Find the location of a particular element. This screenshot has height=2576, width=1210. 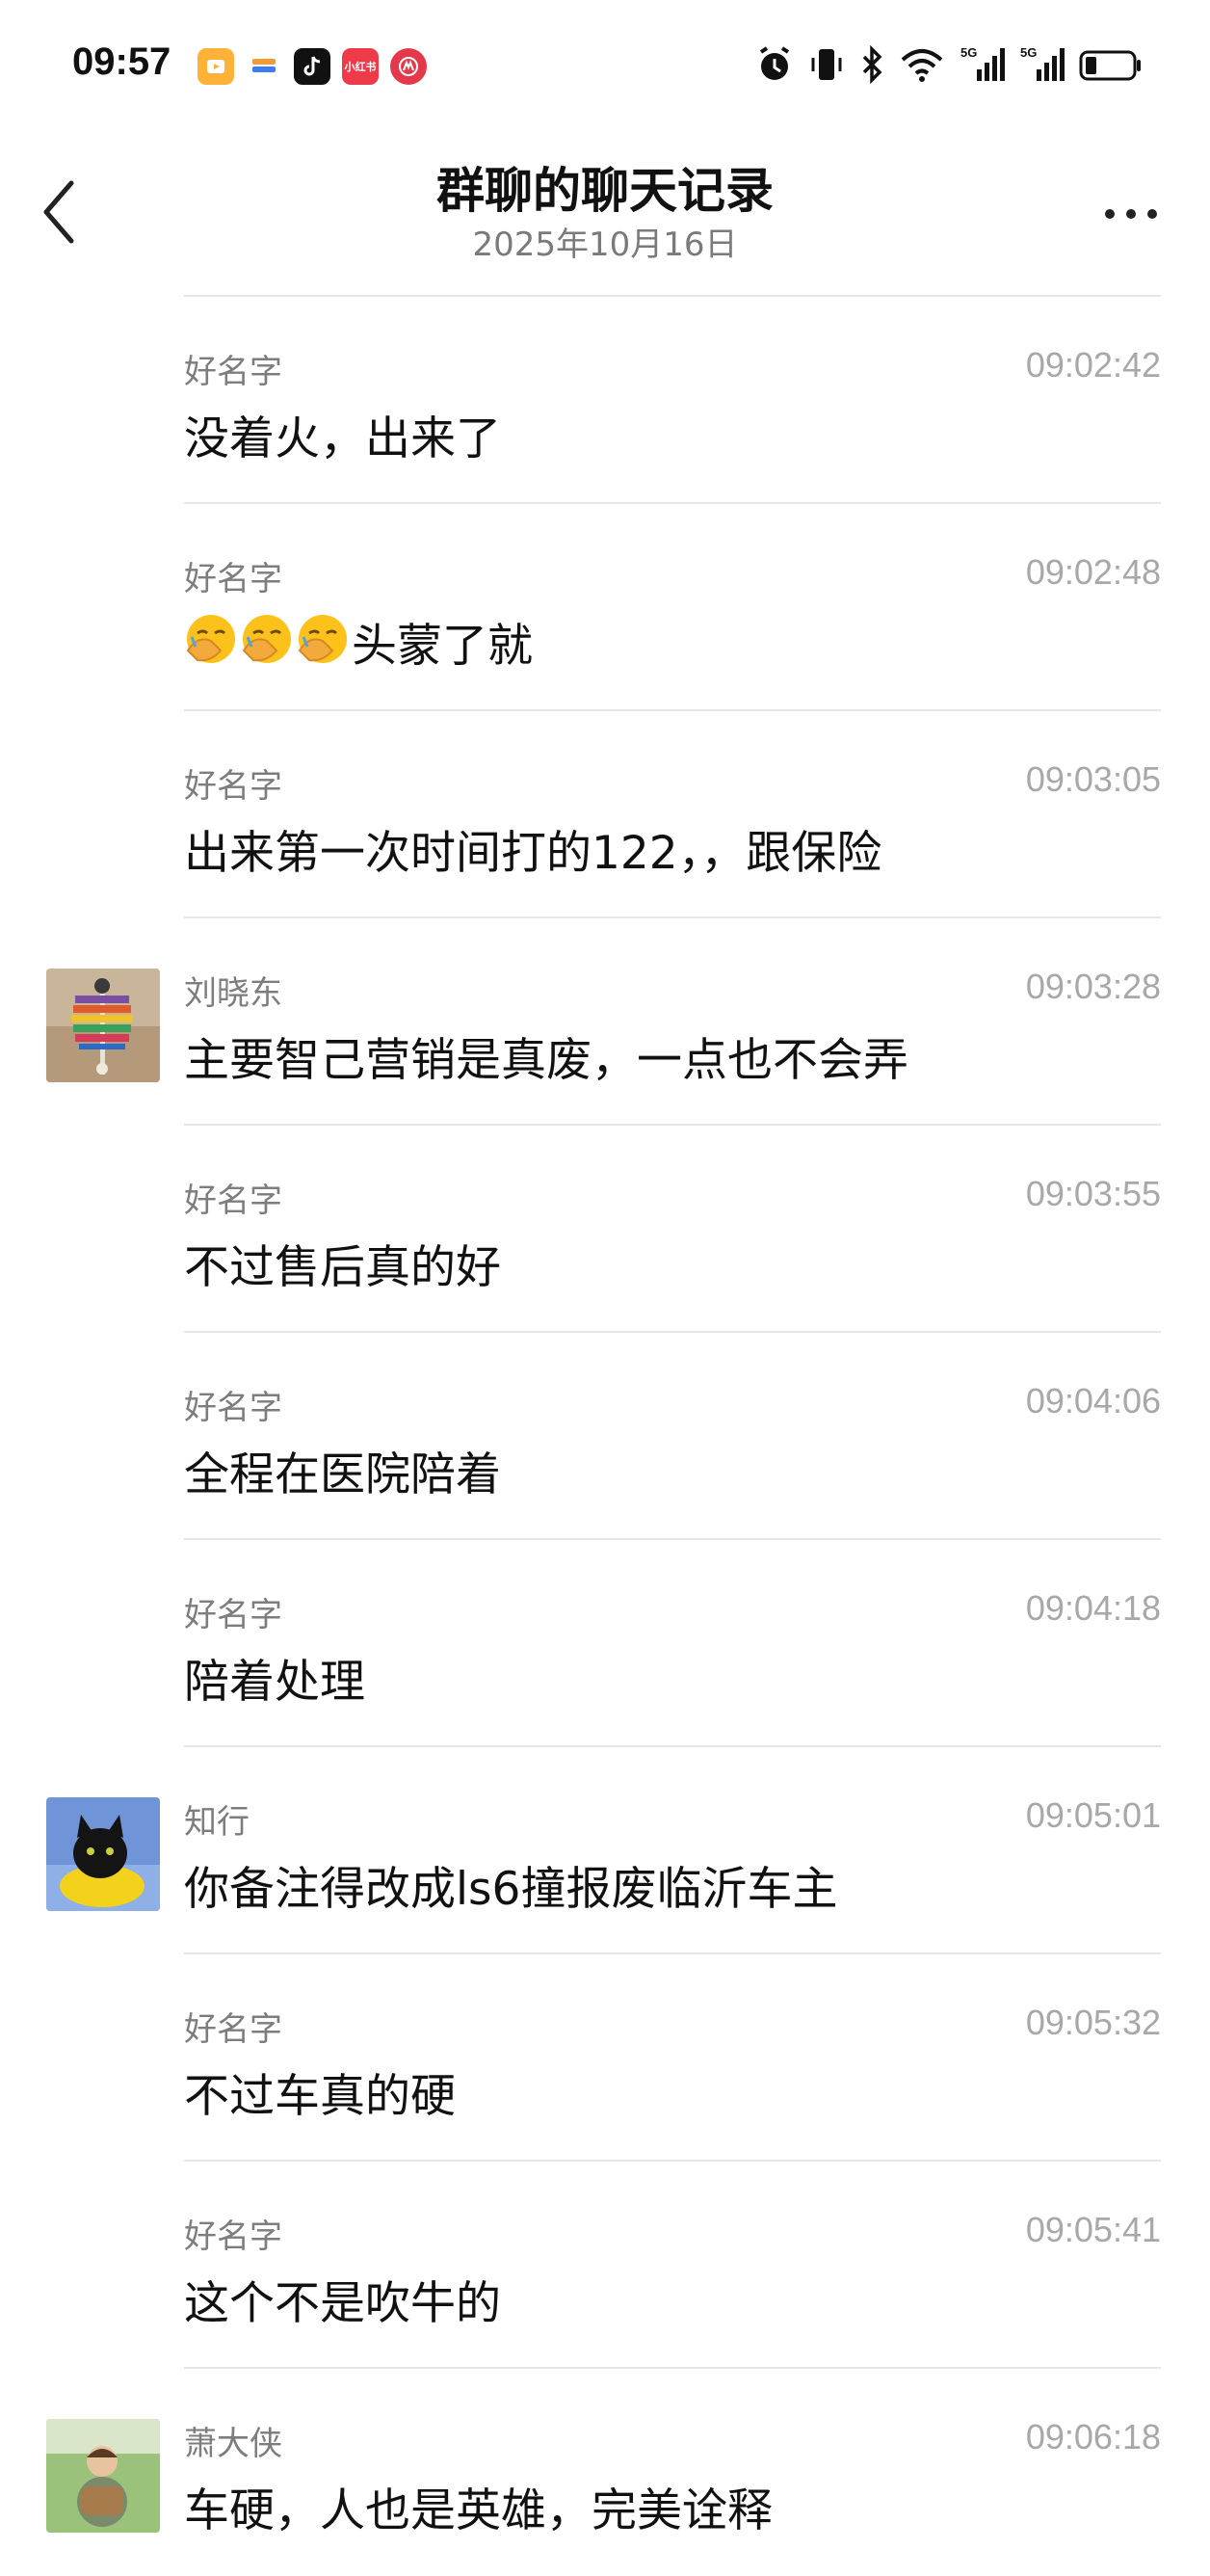

message-text: 全程在医院陪着 is located at coordinates (342, 1474).